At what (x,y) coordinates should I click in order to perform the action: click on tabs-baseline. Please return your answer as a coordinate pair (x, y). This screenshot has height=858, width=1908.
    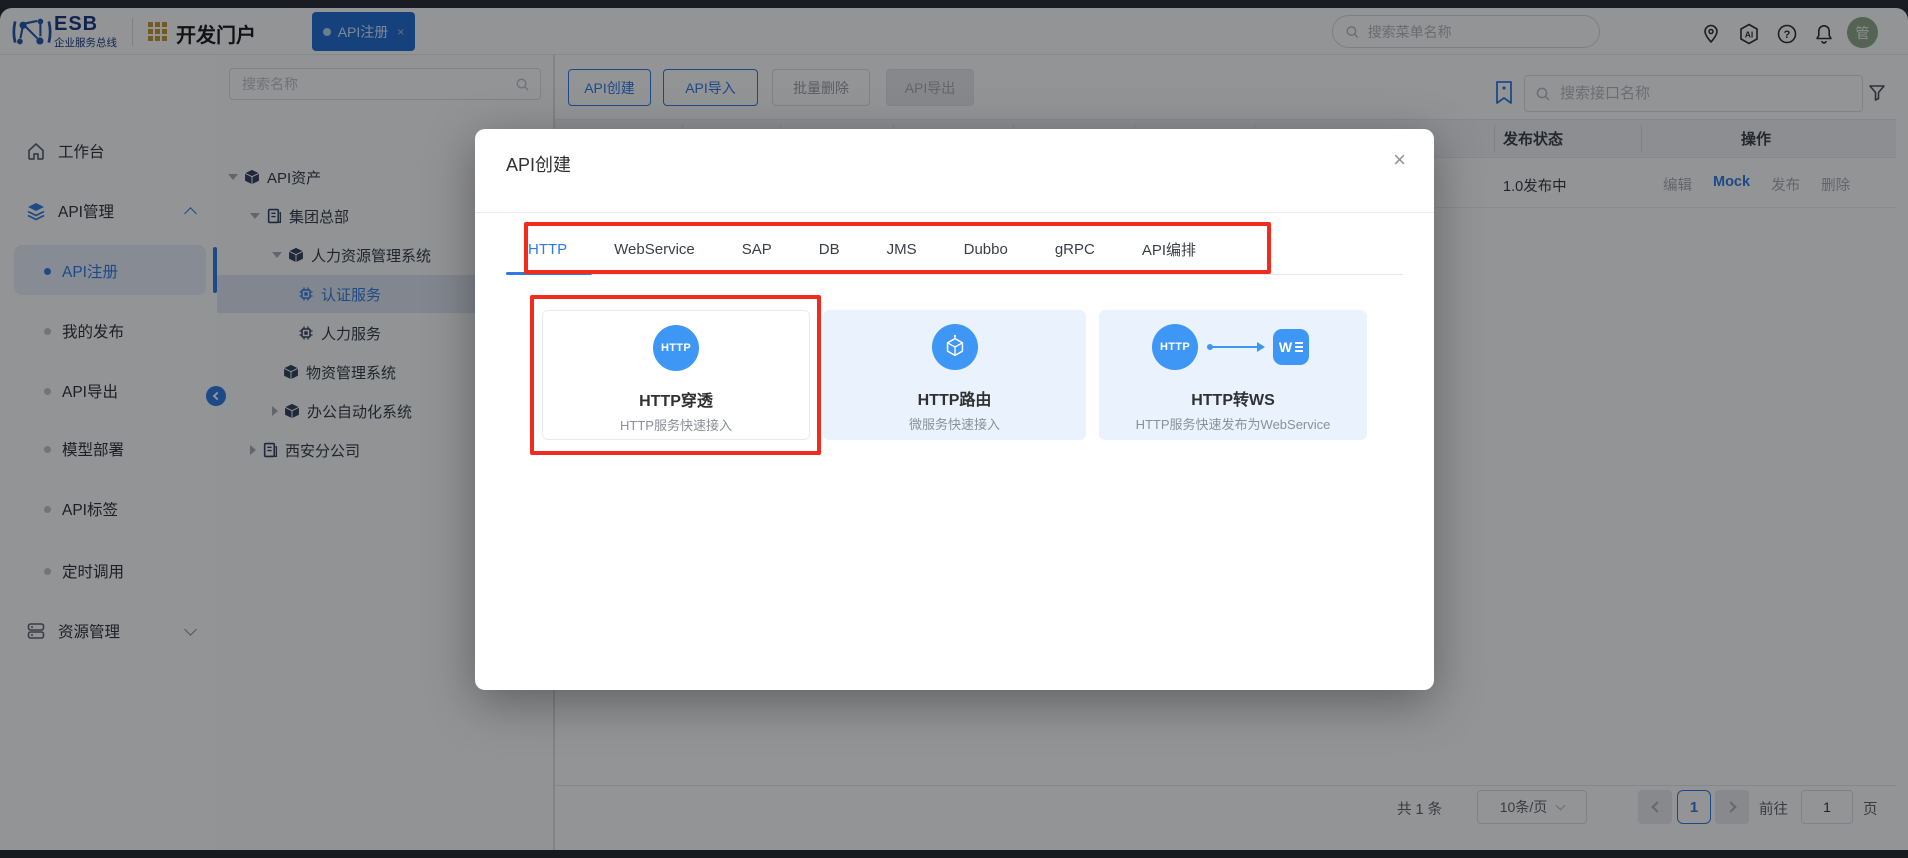
    Looking at the image, I should click on (954, 274).